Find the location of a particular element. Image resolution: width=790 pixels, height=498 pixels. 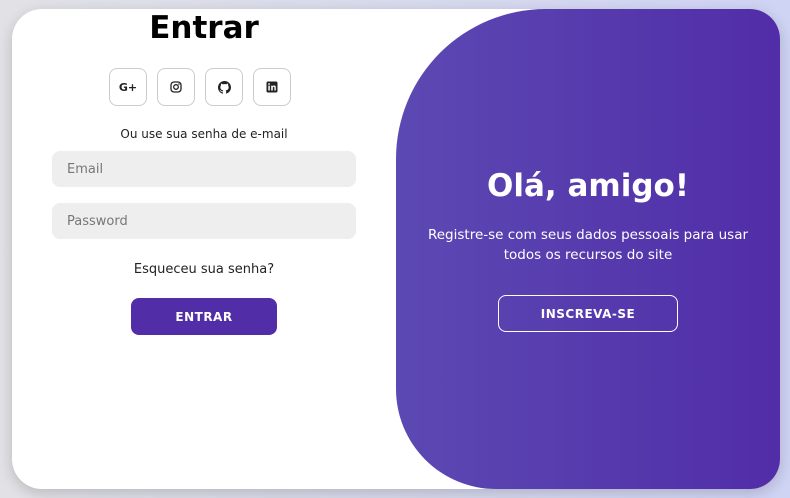

google-plus-icon: G+ is located at coordinates (128, 87).